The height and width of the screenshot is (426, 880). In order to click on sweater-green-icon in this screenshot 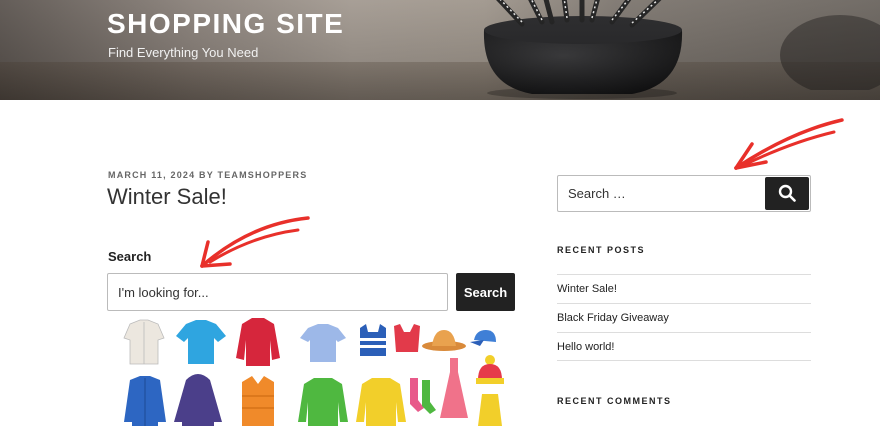, I will do `click(323, 402)`.